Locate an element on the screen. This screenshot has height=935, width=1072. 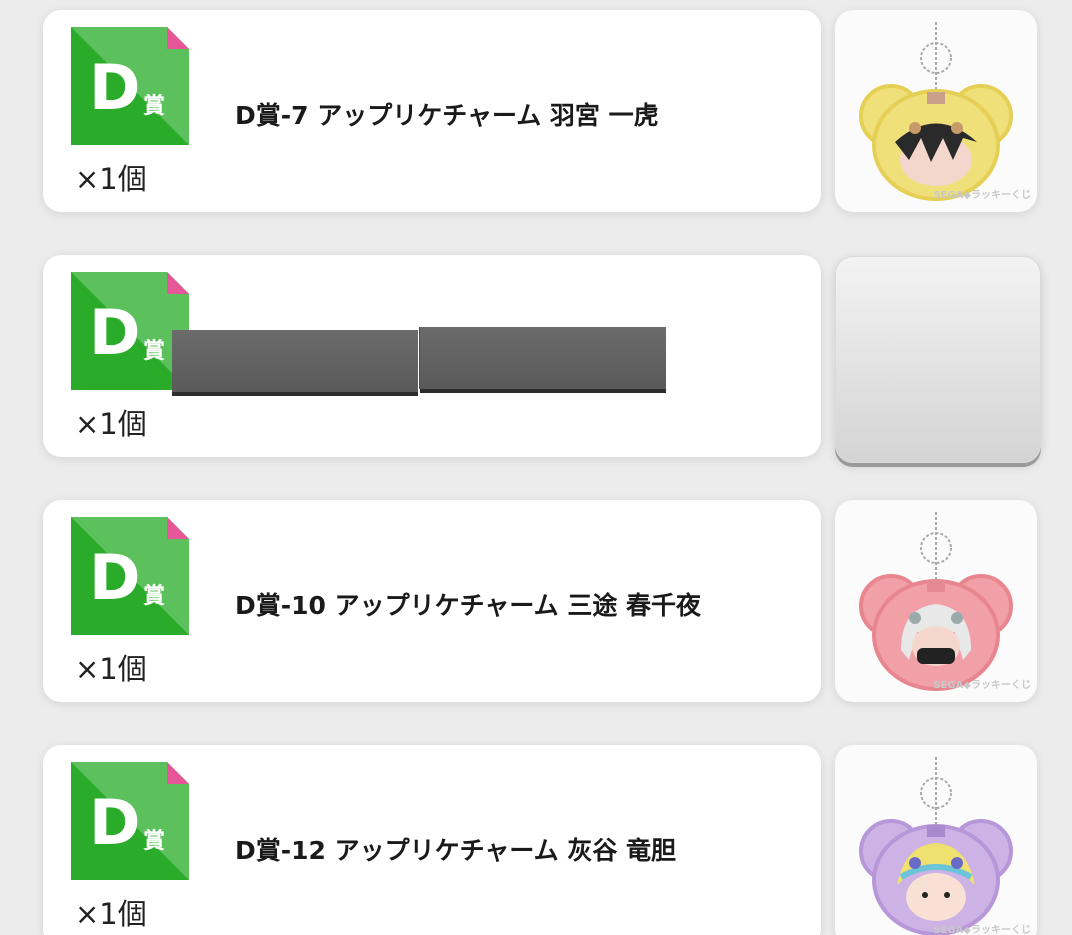
prize-name: D賞-12 アップリケチャーム 灰谷 竜胆 is located at coordinates (456, 850).